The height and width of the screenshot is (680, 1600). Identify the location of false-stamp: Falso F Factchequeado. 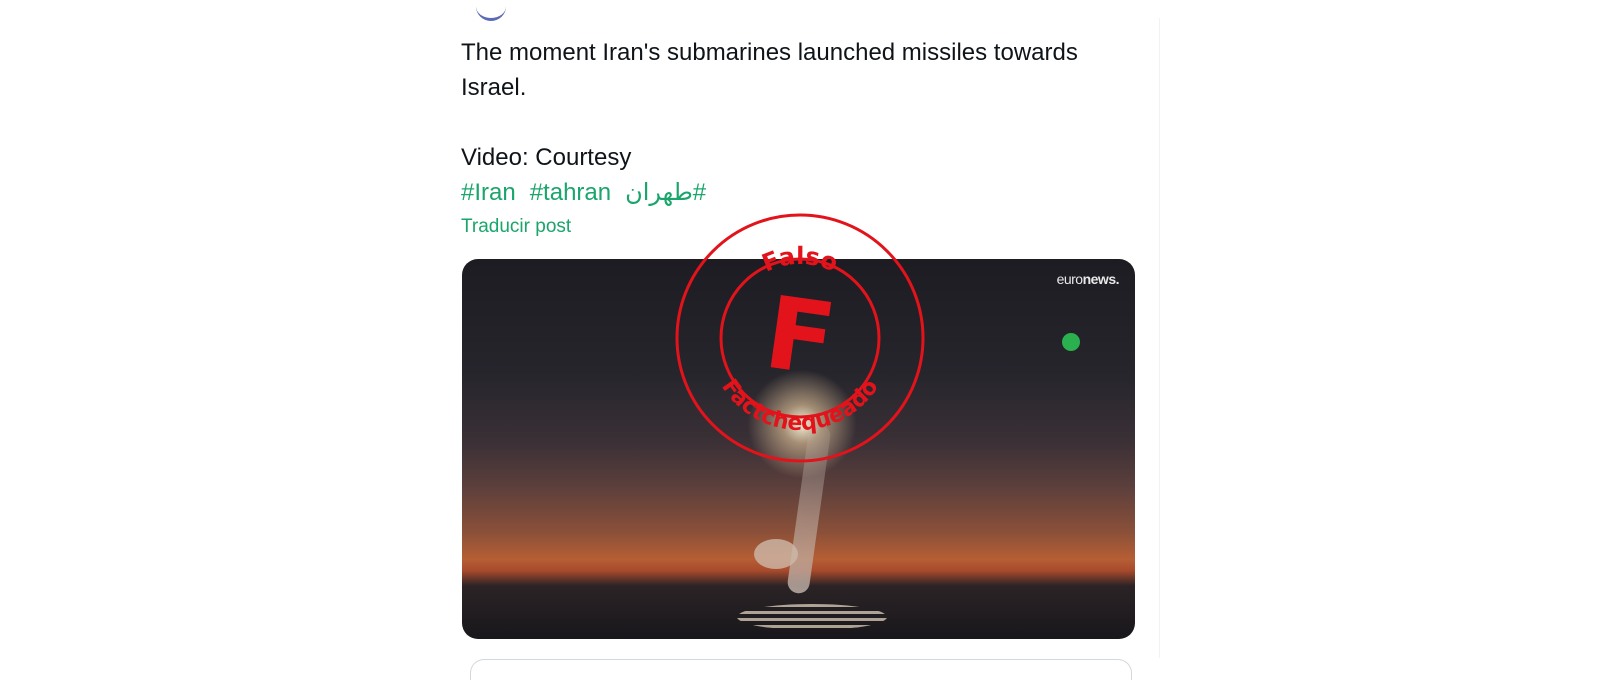
(800, 338).